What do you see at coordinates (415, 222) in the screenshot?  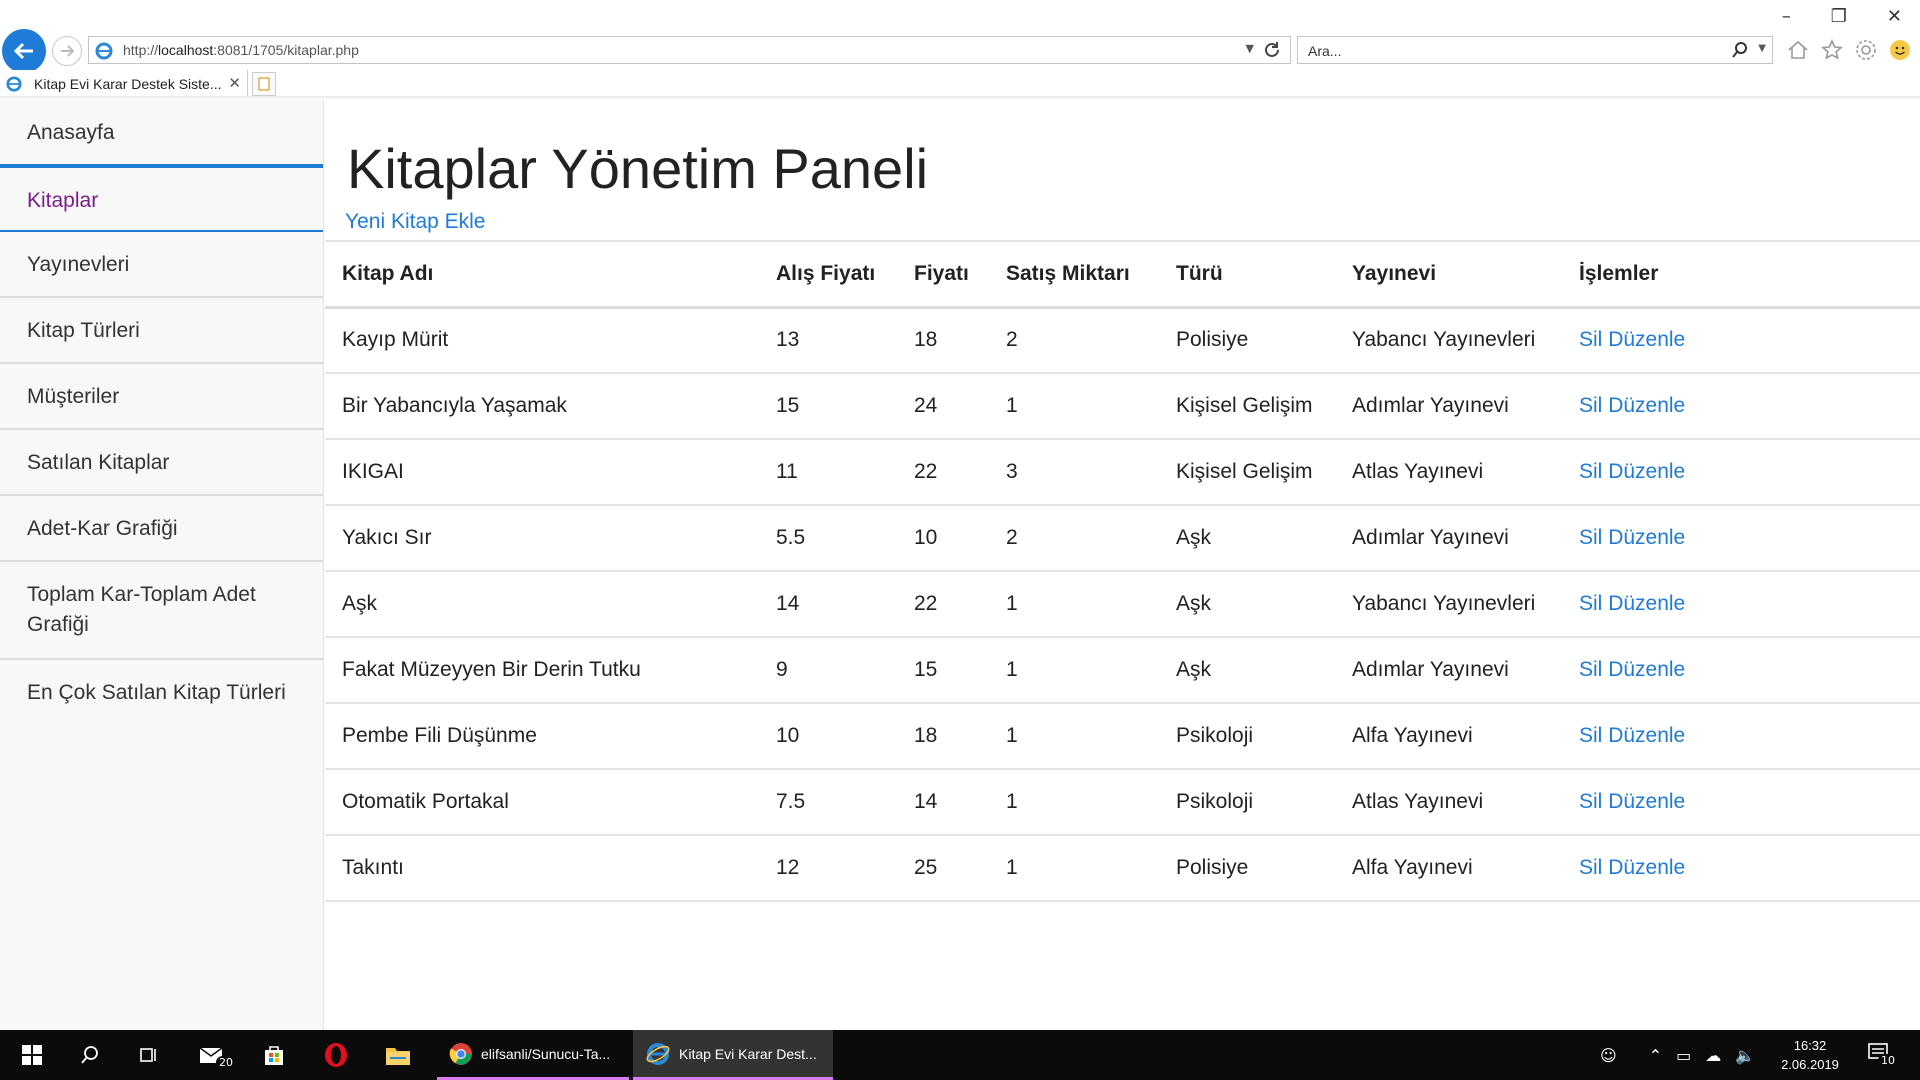 I see `add-book-link: Yeni Kitap Ekle` at bounding box center [415, 222].